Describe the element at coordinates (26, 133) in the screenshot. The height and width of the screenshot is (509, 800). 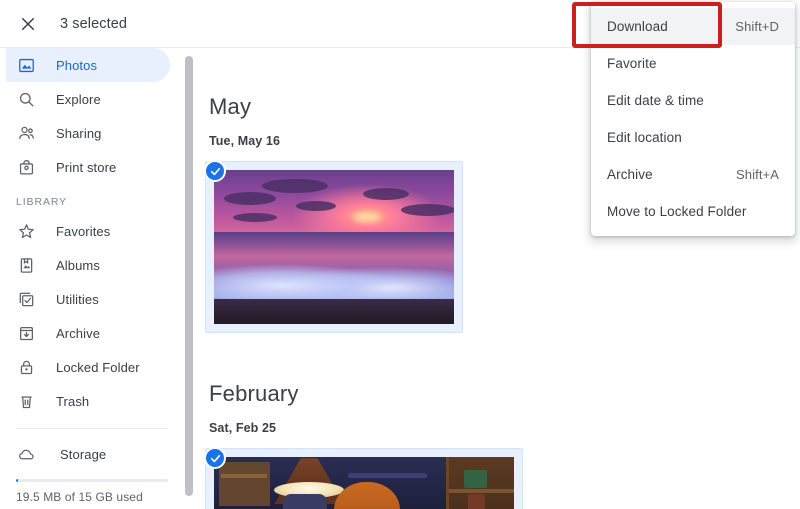
I see `people-icon` at that location.